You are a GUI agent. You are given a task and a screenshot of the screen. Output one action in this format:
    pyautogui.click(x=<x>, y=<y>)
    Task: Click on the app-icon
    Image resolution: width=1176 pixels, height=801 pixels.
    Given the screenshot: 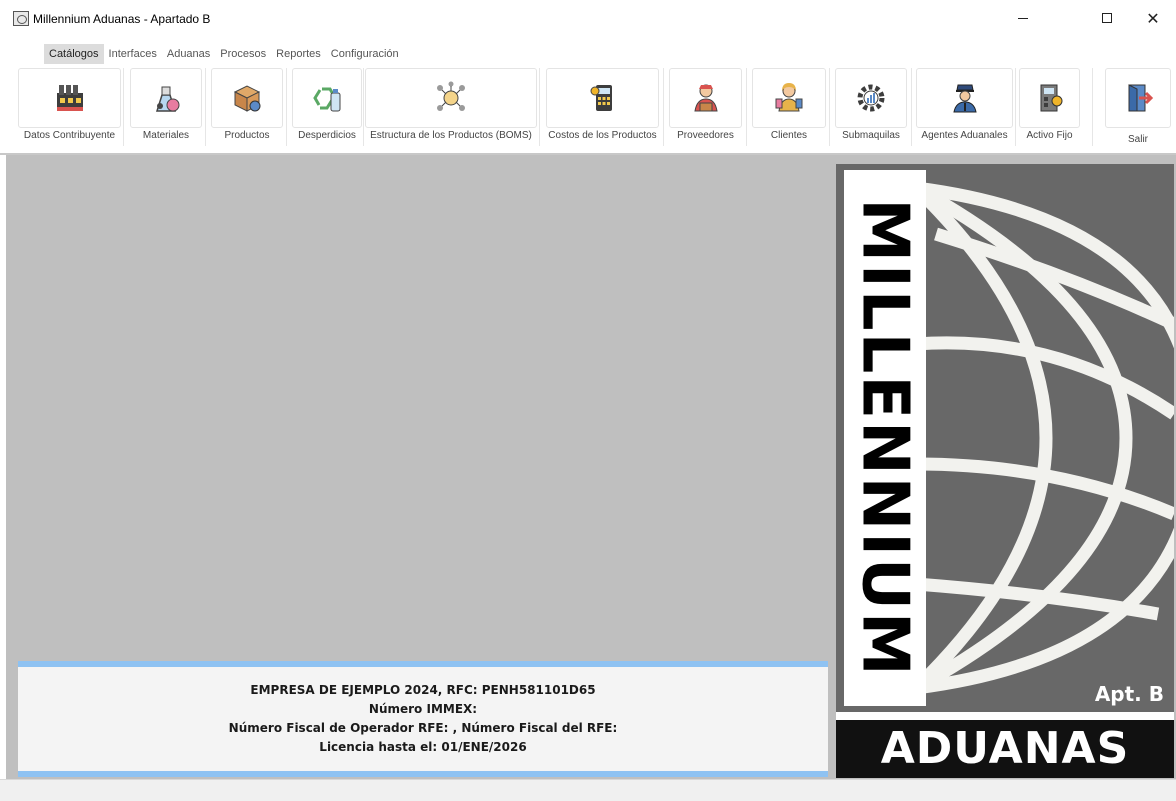 What is the action you would take?
    pyautogui.click(x=21, y=18)
    